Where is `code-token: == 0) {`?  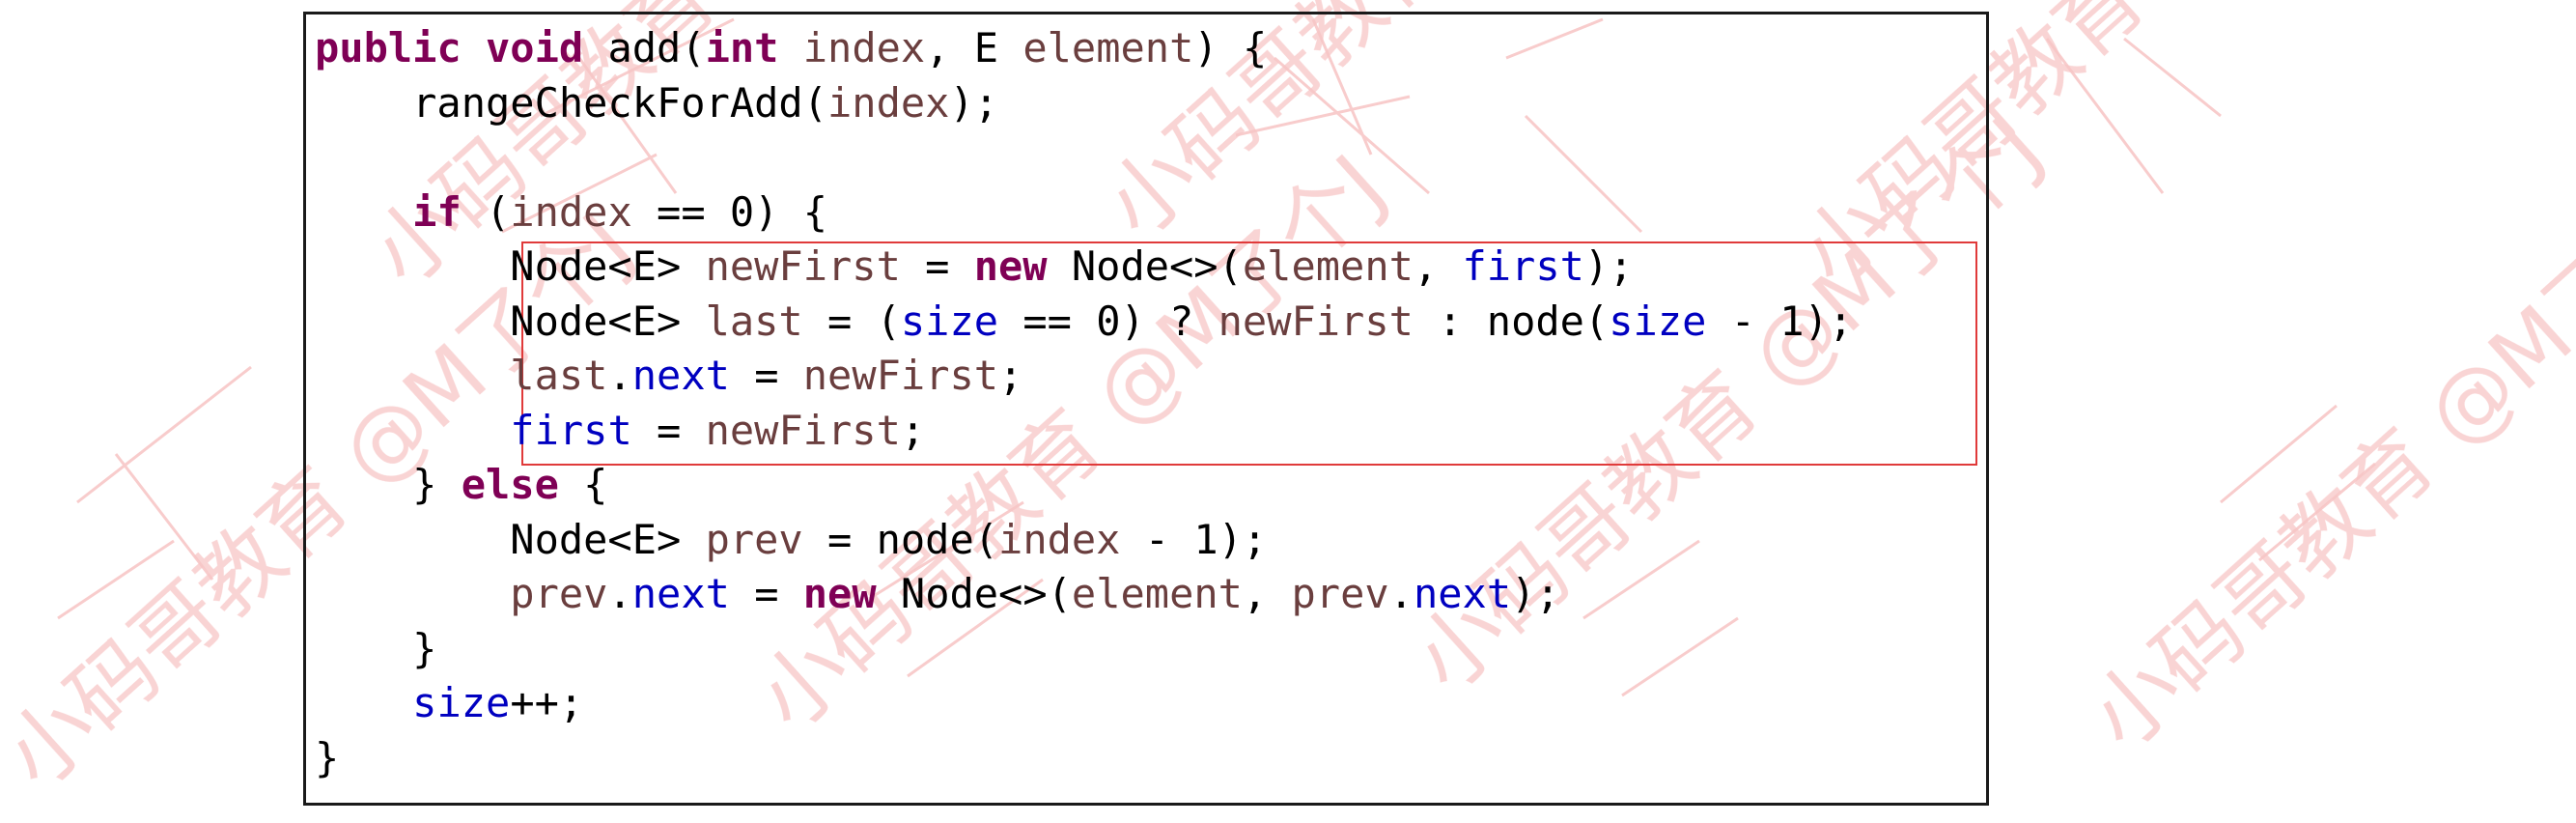
code-token: == 0) { is located at coordinates (729, 211).